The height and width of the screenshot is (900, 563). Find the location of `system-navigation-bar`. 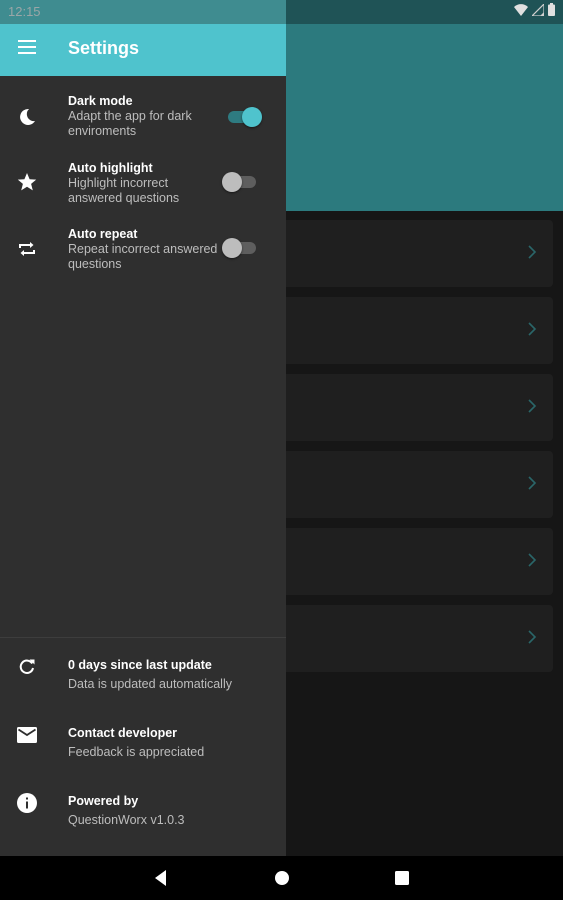

system-navigation-bar is located at coordinates (281, 878).